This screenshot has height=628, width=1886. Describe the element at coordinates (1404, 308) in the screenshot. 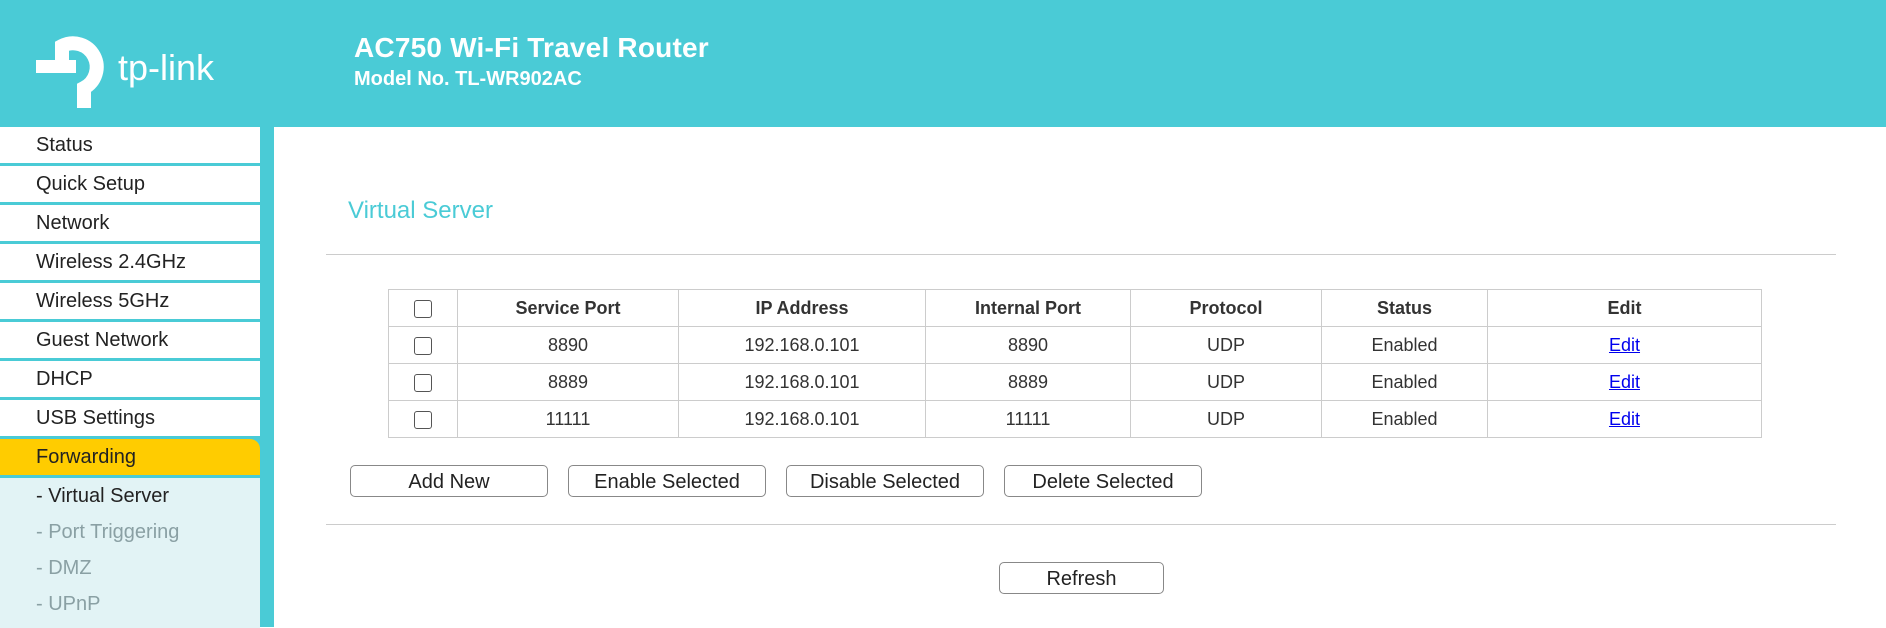

I see `header-status: Status` at that location.